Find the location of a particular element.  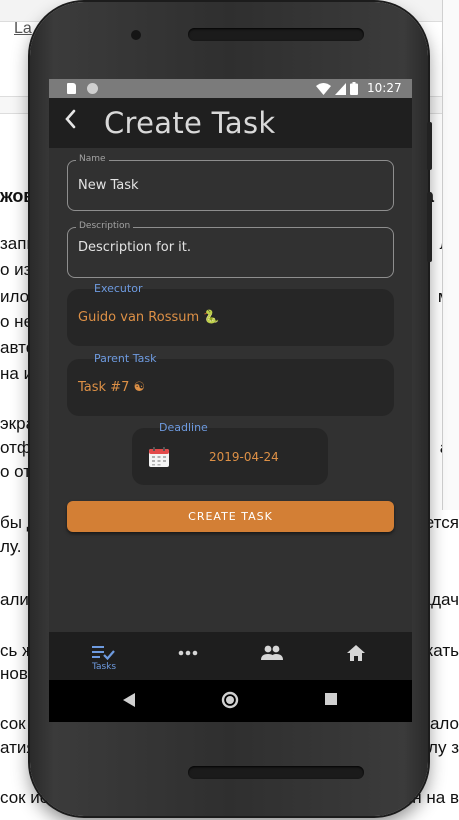

page-title: Create Task is located at coordinates (190, 123).